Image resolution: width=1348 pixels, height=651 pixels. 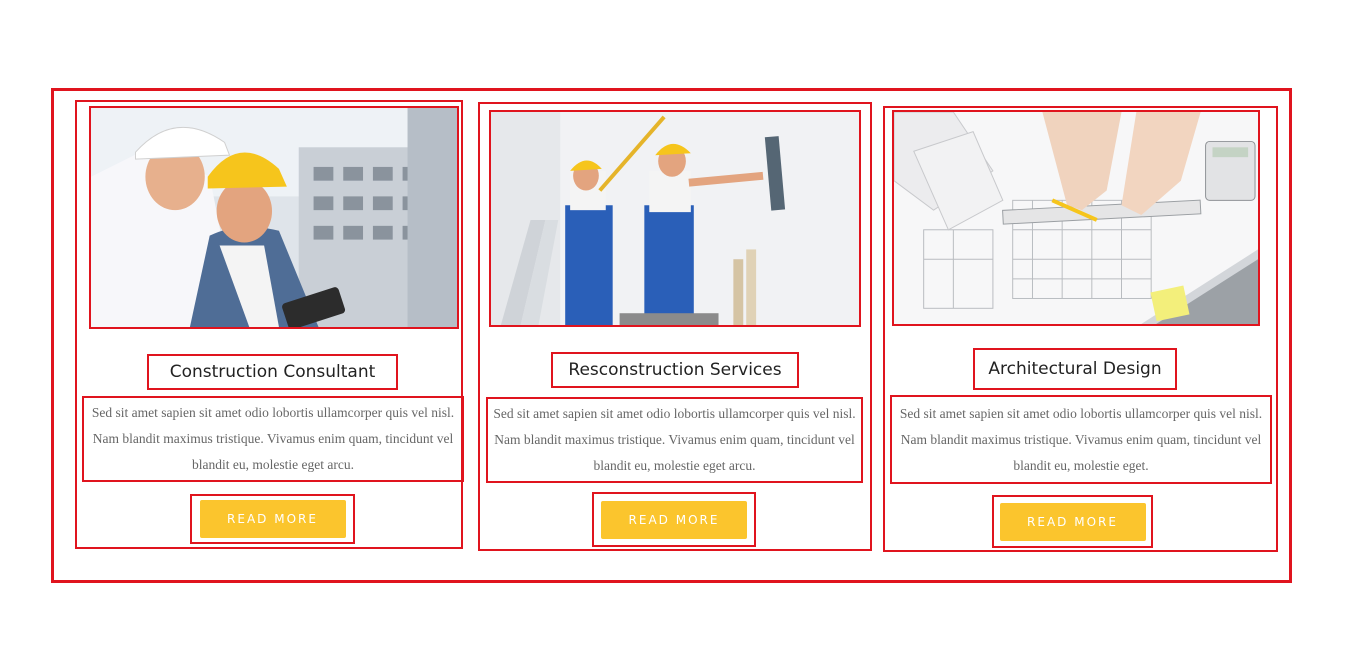 I want to click on service-image-construction-consultant, so click(x=274, y=217).